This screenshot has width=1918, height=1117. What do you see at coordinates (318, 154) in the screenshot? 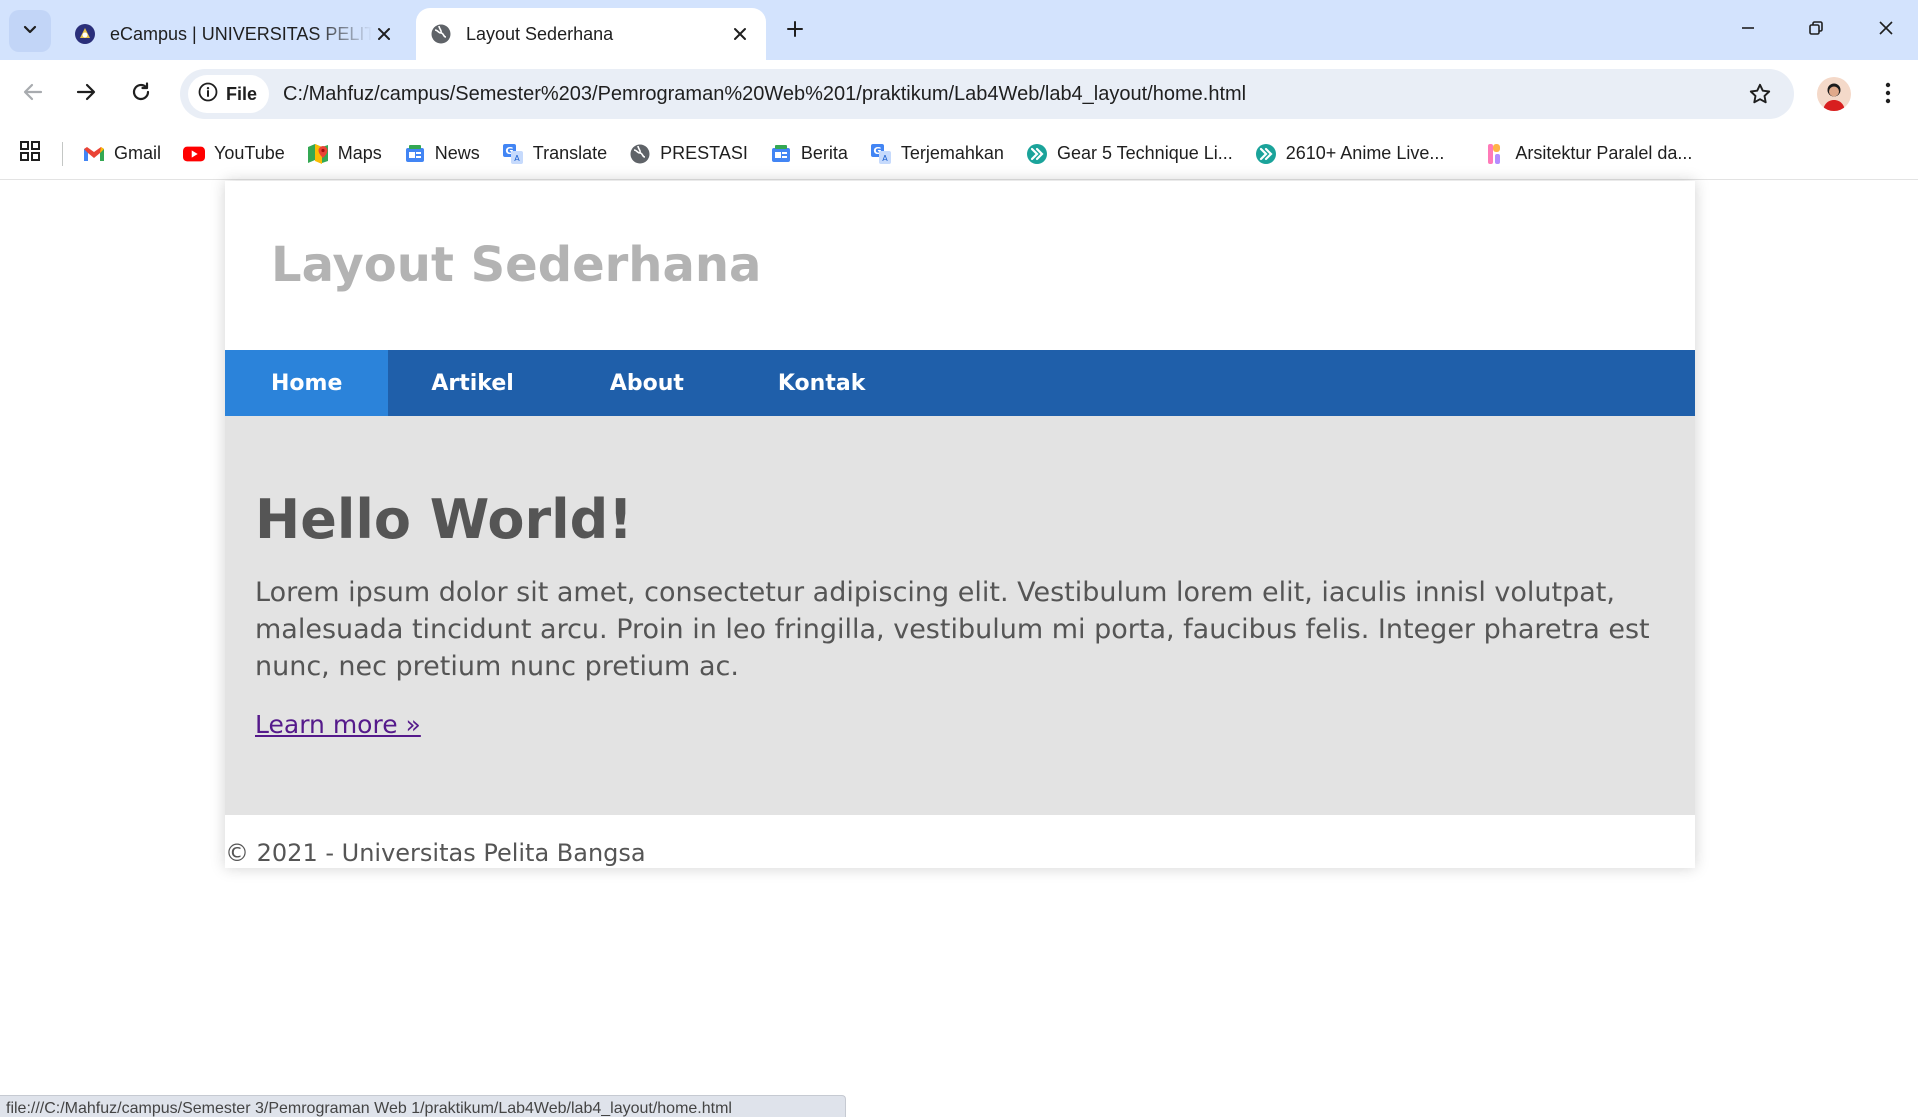
I see `maps-icon` at bounding box center [318, 154].